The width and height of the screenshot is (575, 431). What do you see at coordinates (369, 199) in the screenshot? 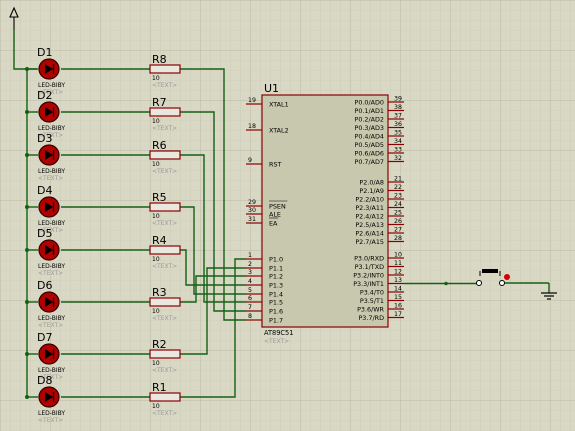
I see `mcu-pin-label: P2.2/A10` at bounding box center [369, 199].